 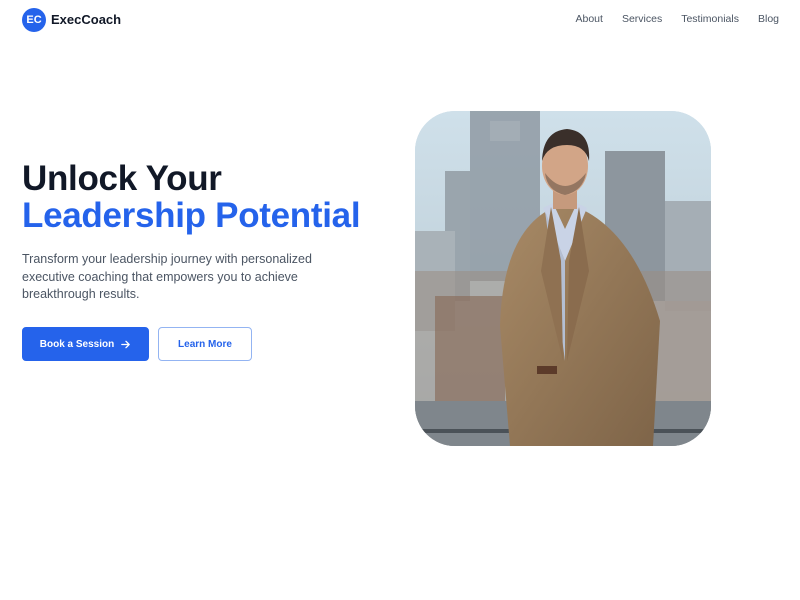 What do you see at coordinates (588, 19) in the screenshot?
I see `nav-link-about: About` at bounding box center [588, 19].